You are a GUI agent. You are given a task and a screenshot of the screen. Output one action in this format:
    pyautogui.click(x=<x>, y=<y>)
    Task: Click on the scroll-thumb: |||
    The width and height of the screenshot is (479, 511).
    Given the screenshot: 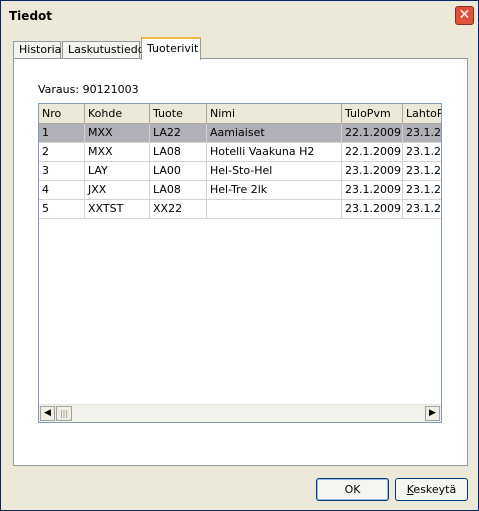 What is the action you would take?
    pyautogui.click(x=64, y=413)
    